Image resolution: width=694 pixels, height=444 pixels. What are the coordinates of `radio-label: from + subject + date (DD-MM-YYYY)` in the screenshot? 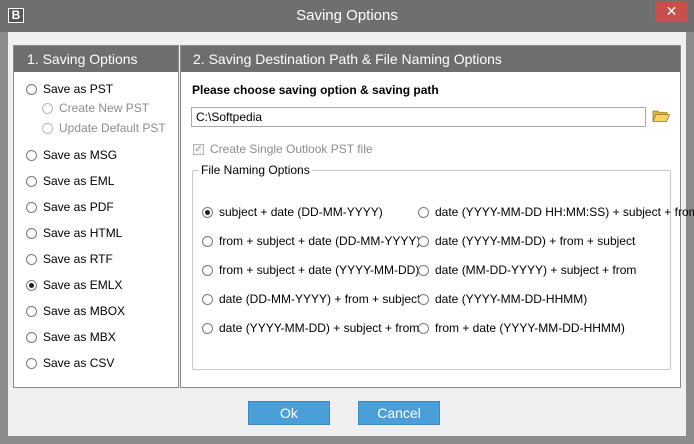 It's located at (320, 241).